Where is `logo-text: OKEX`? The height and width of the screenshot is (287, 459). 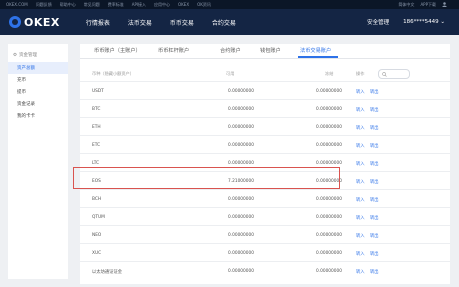 logo-text: OKEX is located at coordinates (42, 22).